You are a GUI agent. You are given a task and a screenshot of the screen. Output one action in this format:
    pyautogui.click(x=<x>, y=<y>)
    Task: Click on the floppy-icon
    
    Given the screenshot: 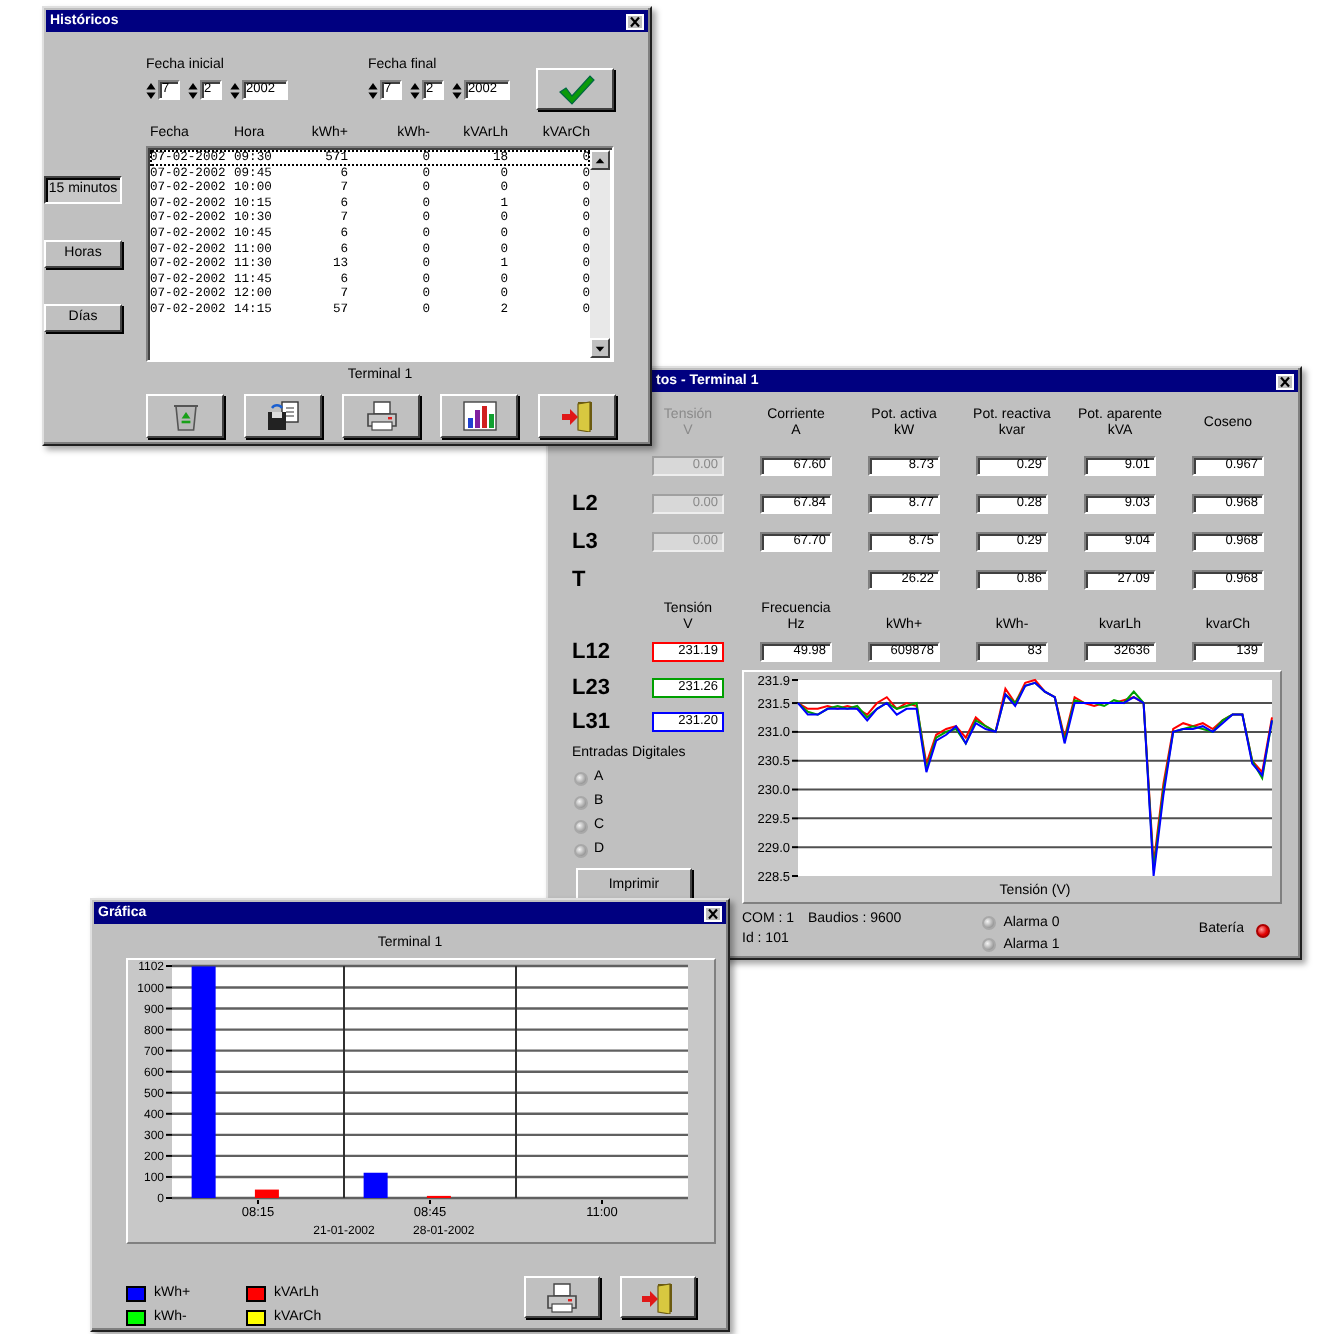 What is the action you would take?
    pyautogui.click(x=283, y=416)
    